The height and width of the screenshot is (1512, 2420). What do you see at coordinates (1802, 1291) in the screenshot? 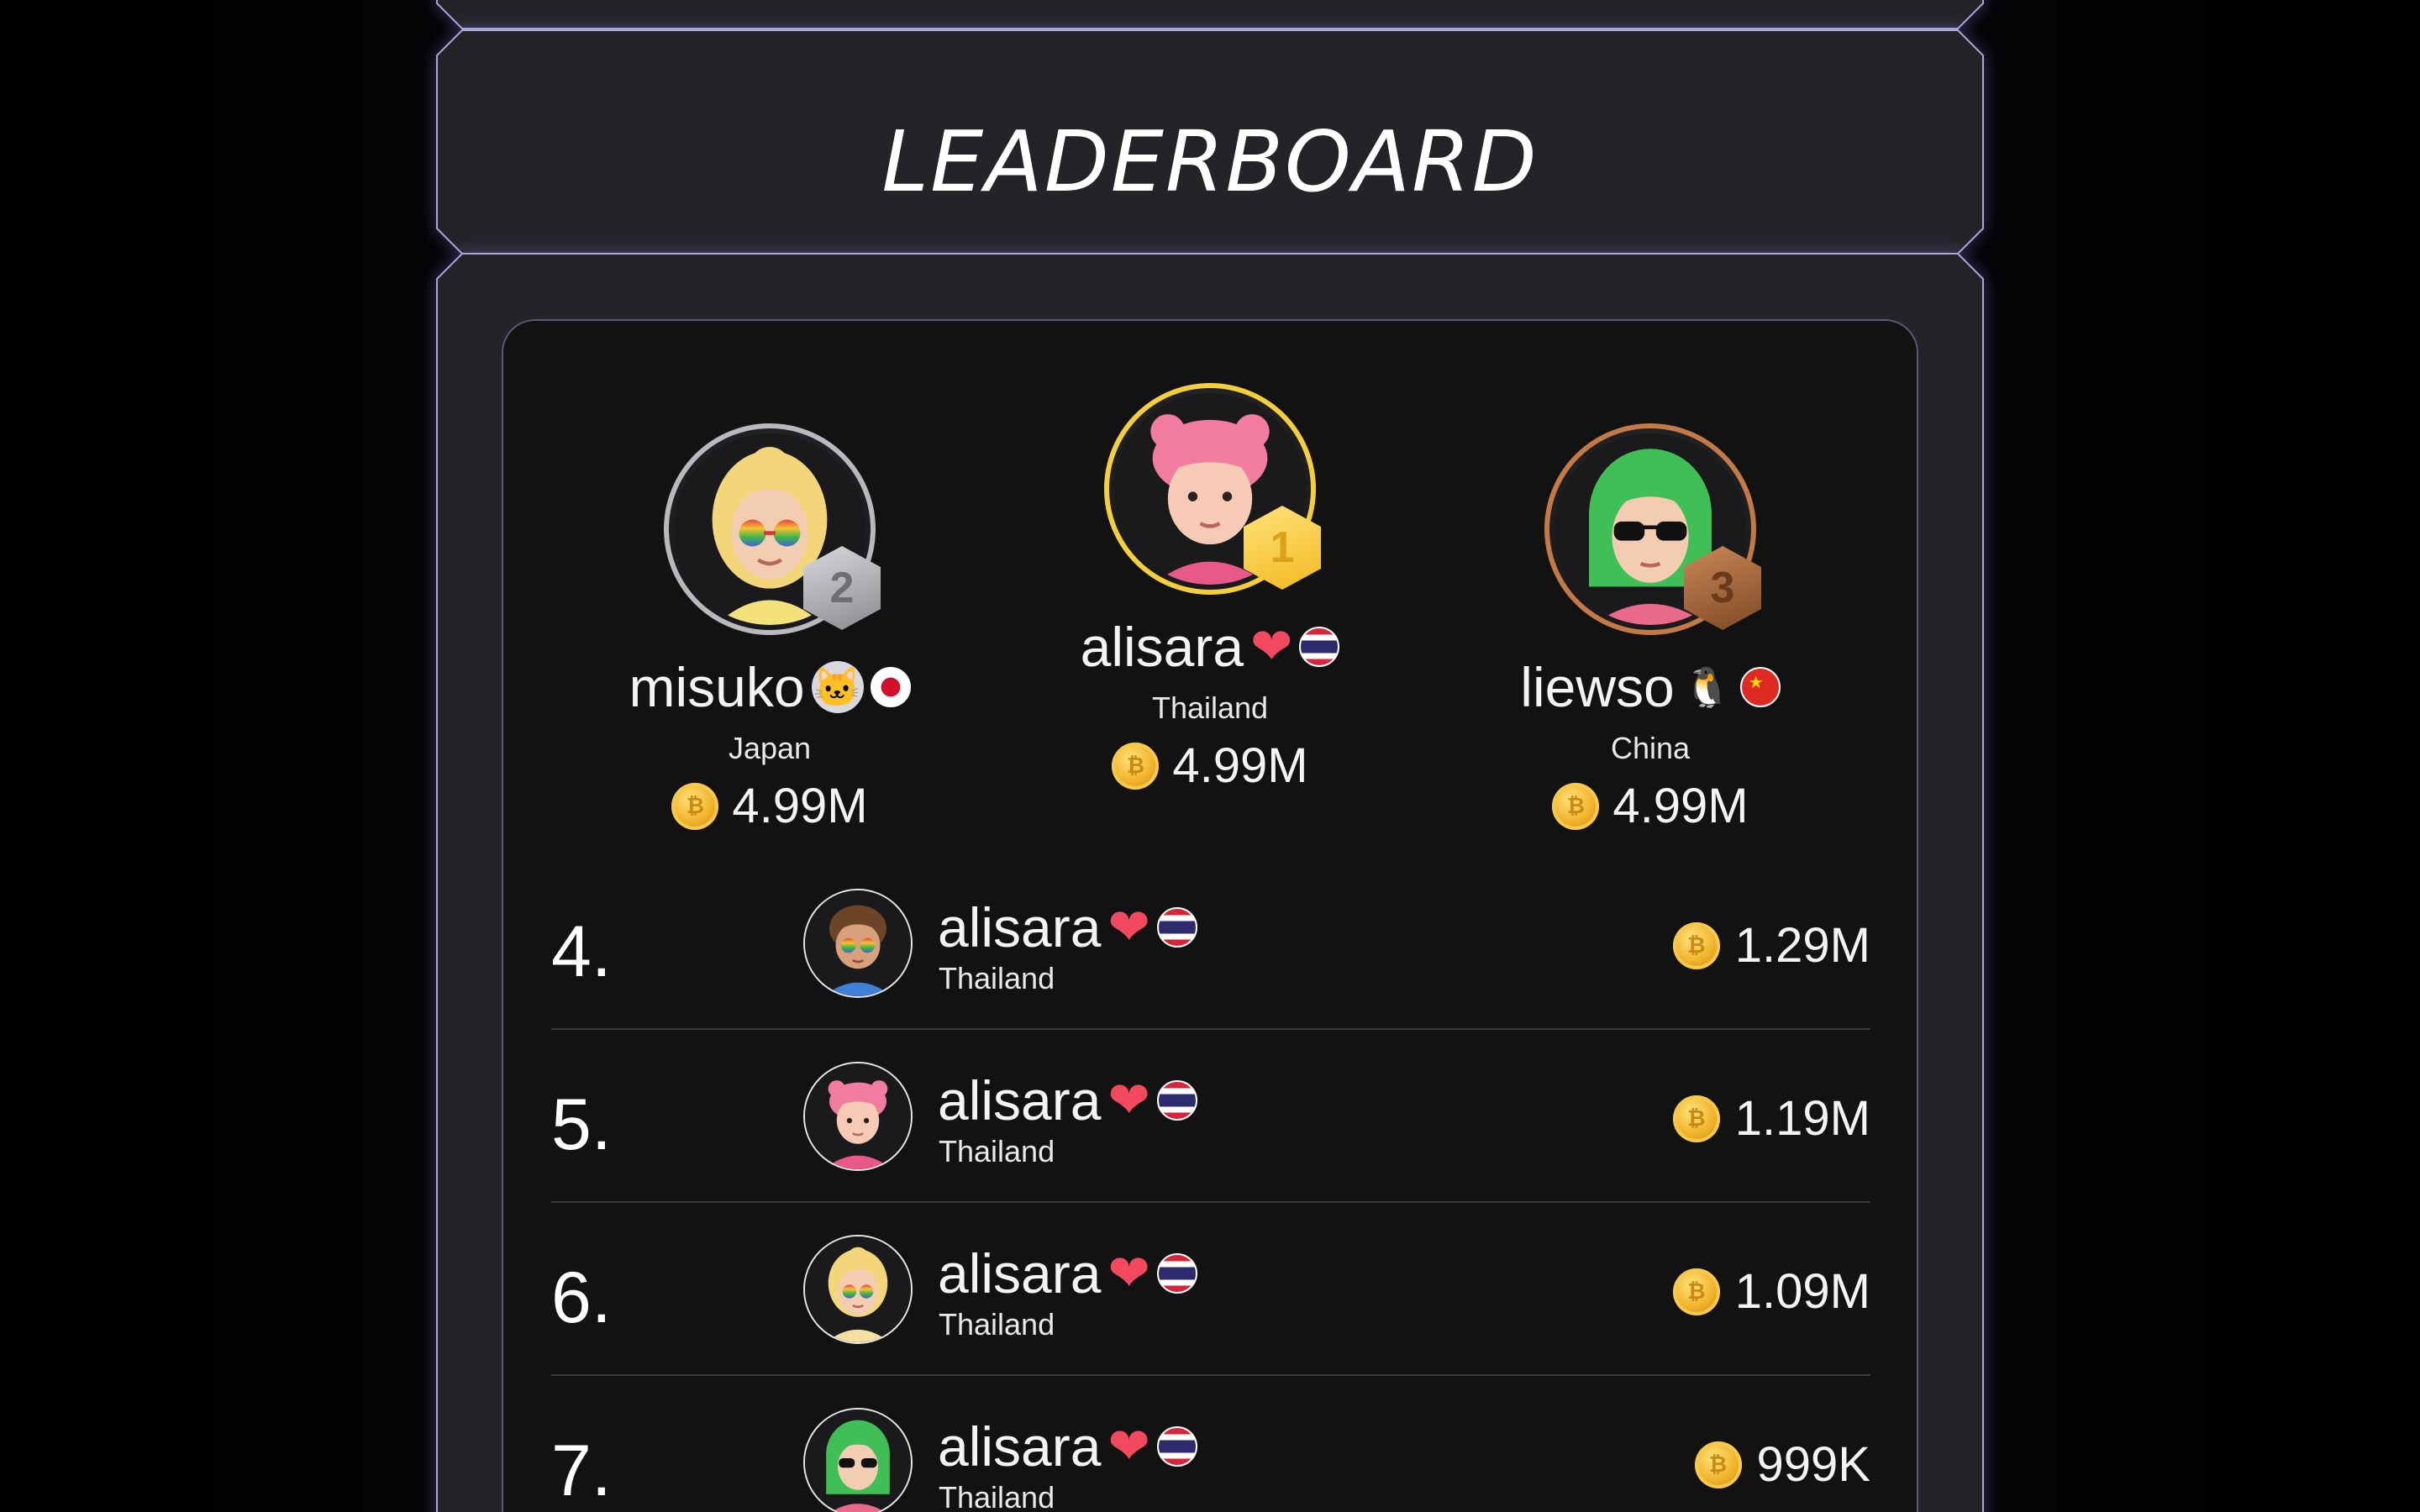
I see `player-score: 1.09M` at bounding box center [1802, 1291].